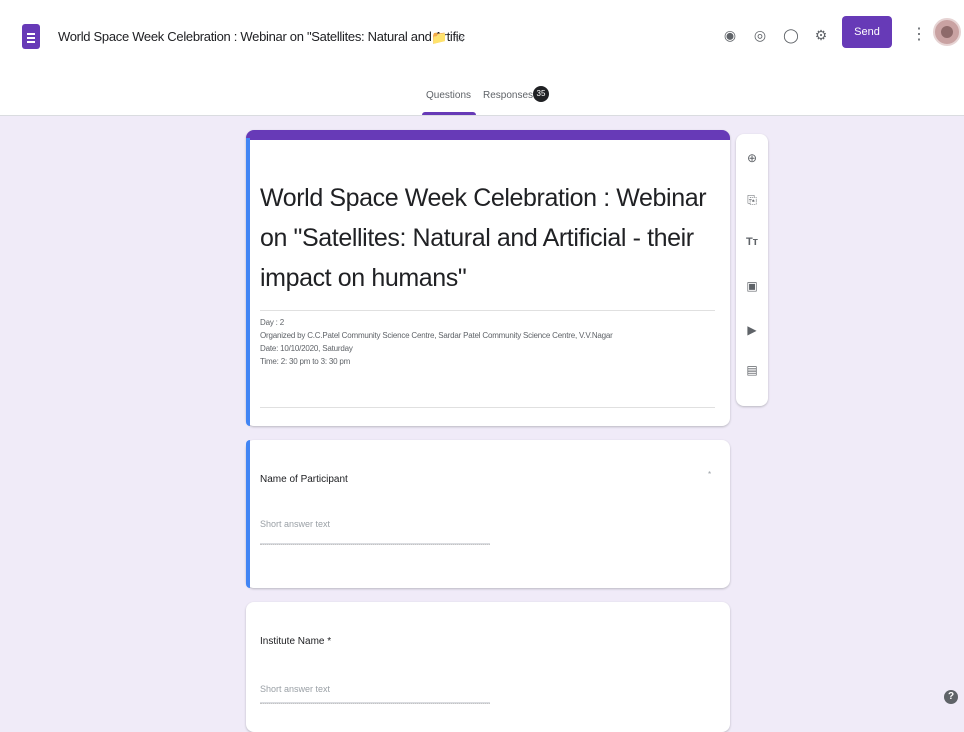  Describe the element at coordinates (752, 200) in the screenshot. I see `import-questions-icon: ⎘` at that location.